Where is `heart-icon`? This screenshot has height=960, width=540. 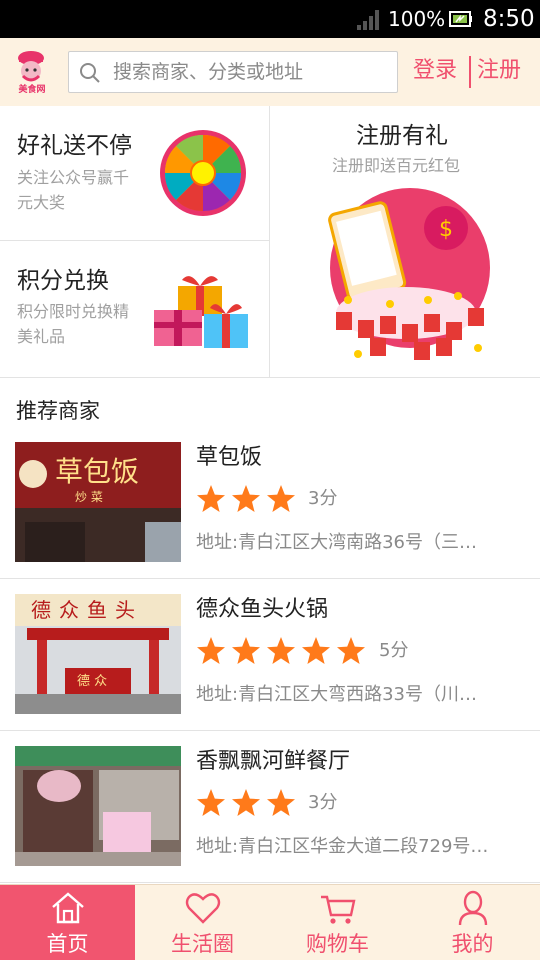 heart-icon is located at coordinates (202, 908).